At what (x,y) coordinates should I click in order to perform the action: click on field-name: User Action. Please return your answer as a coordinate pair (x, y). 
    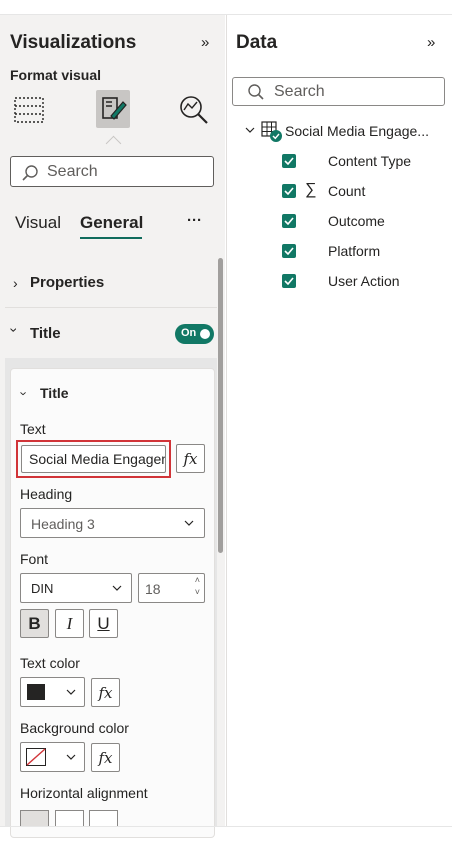
    Looking at the image, I should click on (364, 281).